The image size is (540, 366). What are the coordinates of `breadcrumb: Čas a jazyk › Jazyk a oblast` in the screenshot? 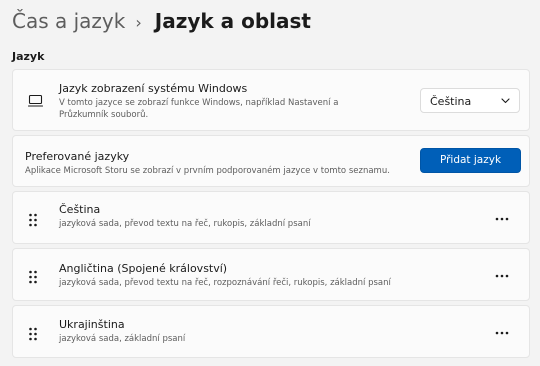 It's located at (161, 21).